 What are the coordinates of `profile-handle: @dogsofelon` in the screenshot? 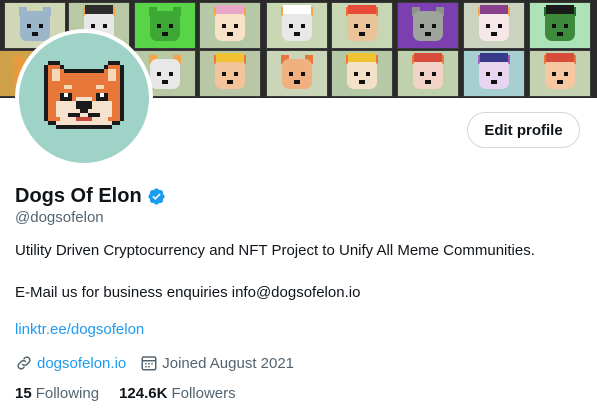 It's located at (59, 217).